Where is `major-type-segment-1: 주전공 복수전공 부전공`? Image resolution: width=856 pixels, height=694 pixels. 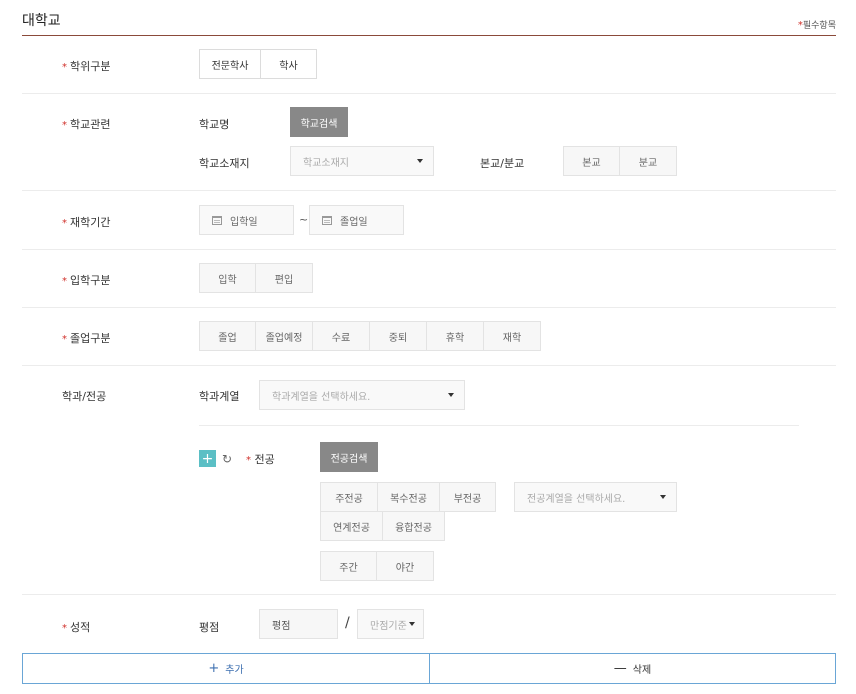
major-type-segment-1: 주전공 복수전공 부전공 is located at coordinates (408, 497).